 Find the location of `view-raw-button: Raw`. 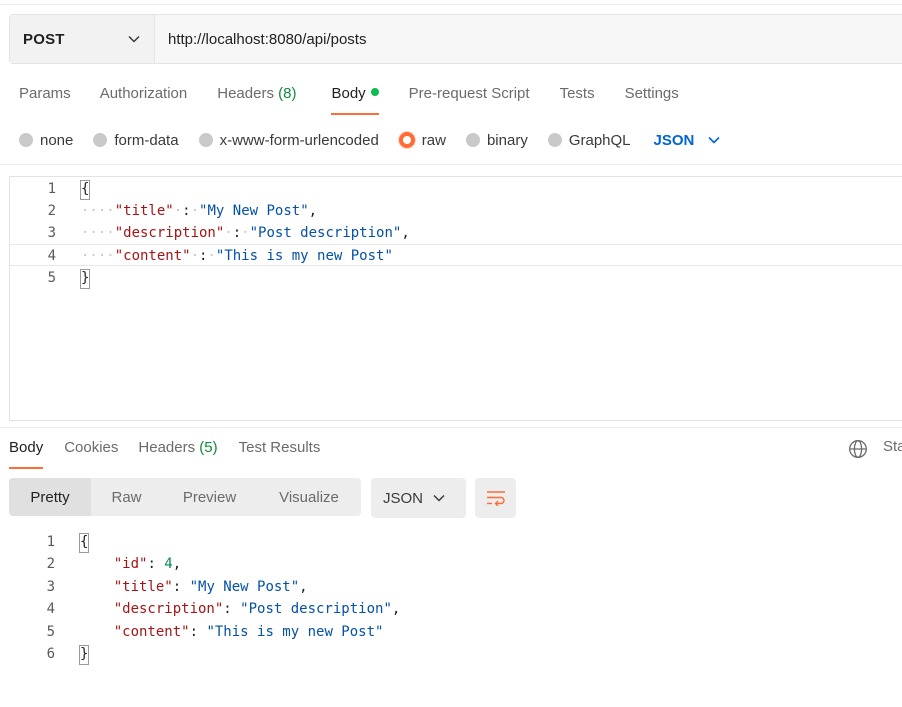

view-raw-button: Raw is located at coordinates (126, 497).